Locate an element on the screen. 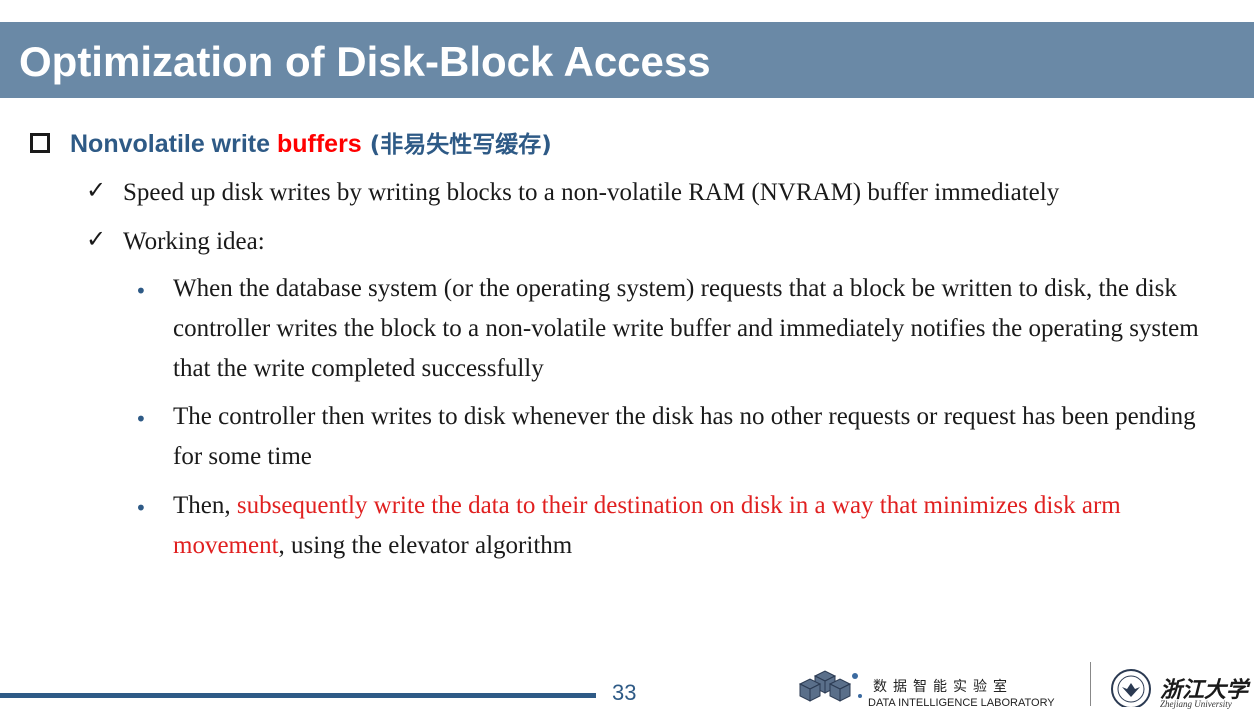 The image size is (1254, 709). bullet-3-prefix: Then, is located at coordinates (205, 505).